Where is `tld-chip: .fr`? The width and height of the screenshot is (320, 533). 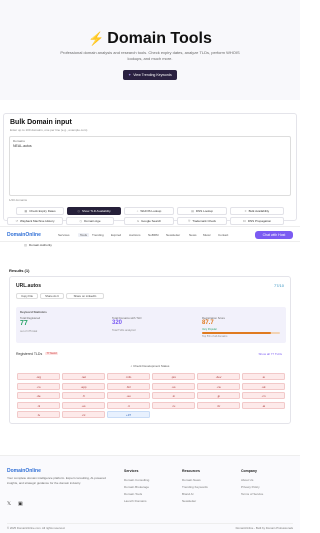 tld-chip: .fr is located at coordinates (83, 395).